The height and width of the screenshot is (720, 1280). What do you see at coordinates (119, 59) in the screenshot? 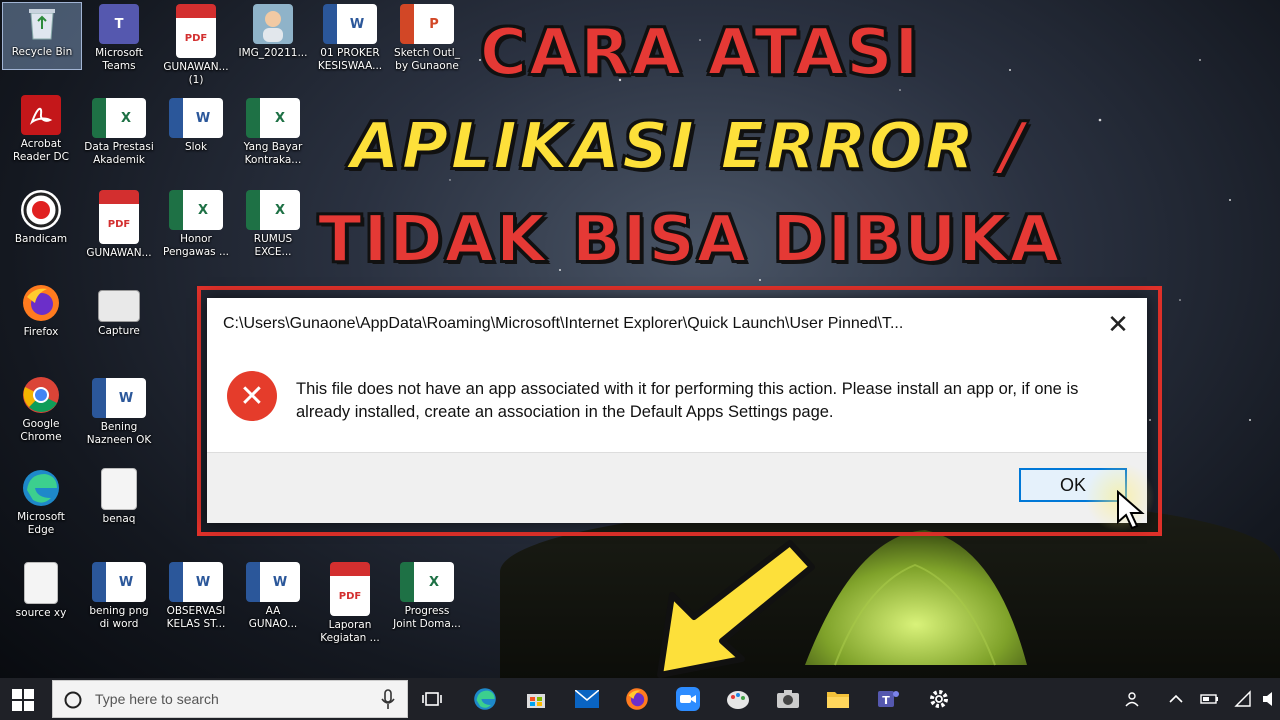
I see `icon-label: Microsoft Teams` at bounding box center [119, 59].